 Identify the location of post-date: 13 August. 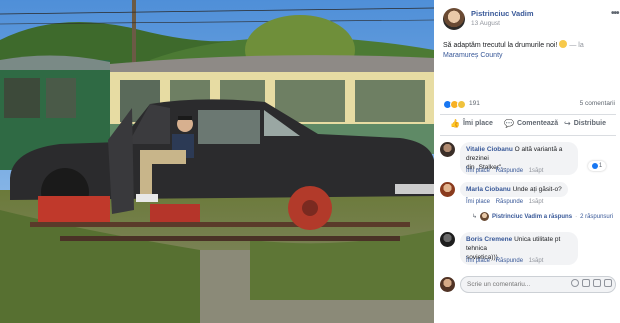
(485, 23).